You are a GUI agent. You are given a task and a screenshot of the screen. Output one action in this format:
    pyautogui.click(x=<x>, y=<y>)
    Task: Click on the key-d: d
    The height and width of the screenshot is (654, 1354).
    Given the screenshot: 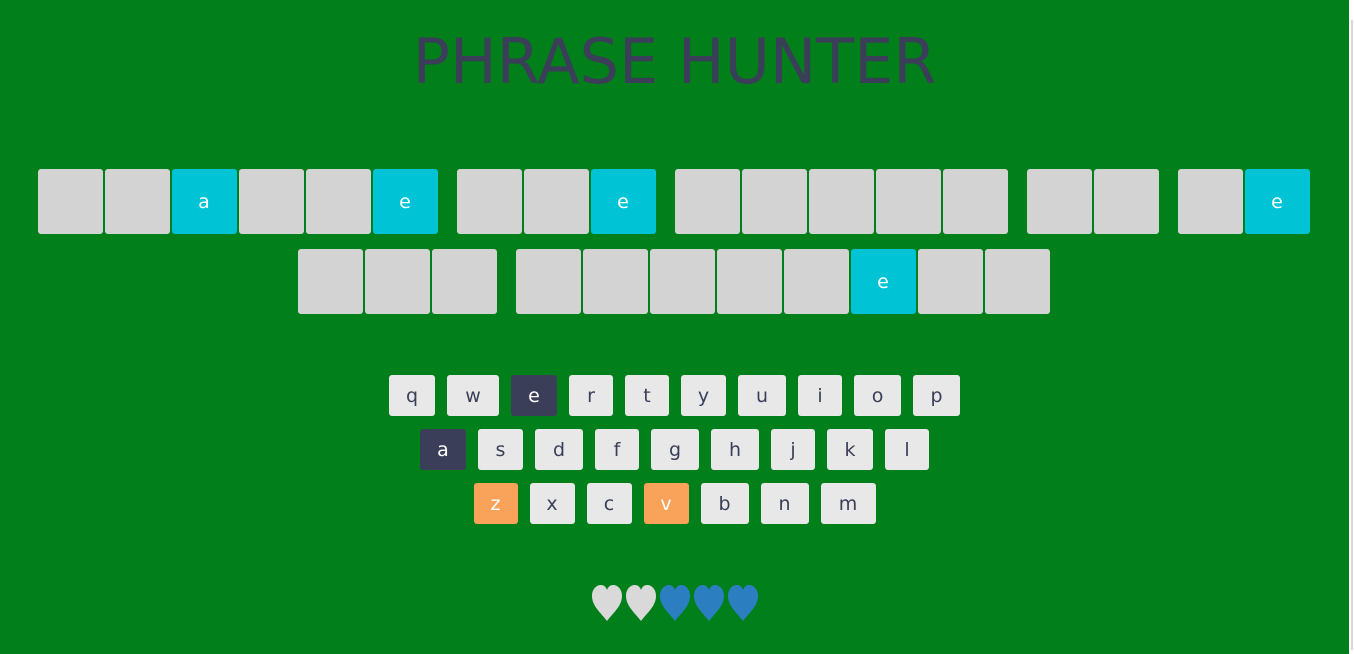 What is the action you would take?
    pyautogui.click(x=559, y=449)
    